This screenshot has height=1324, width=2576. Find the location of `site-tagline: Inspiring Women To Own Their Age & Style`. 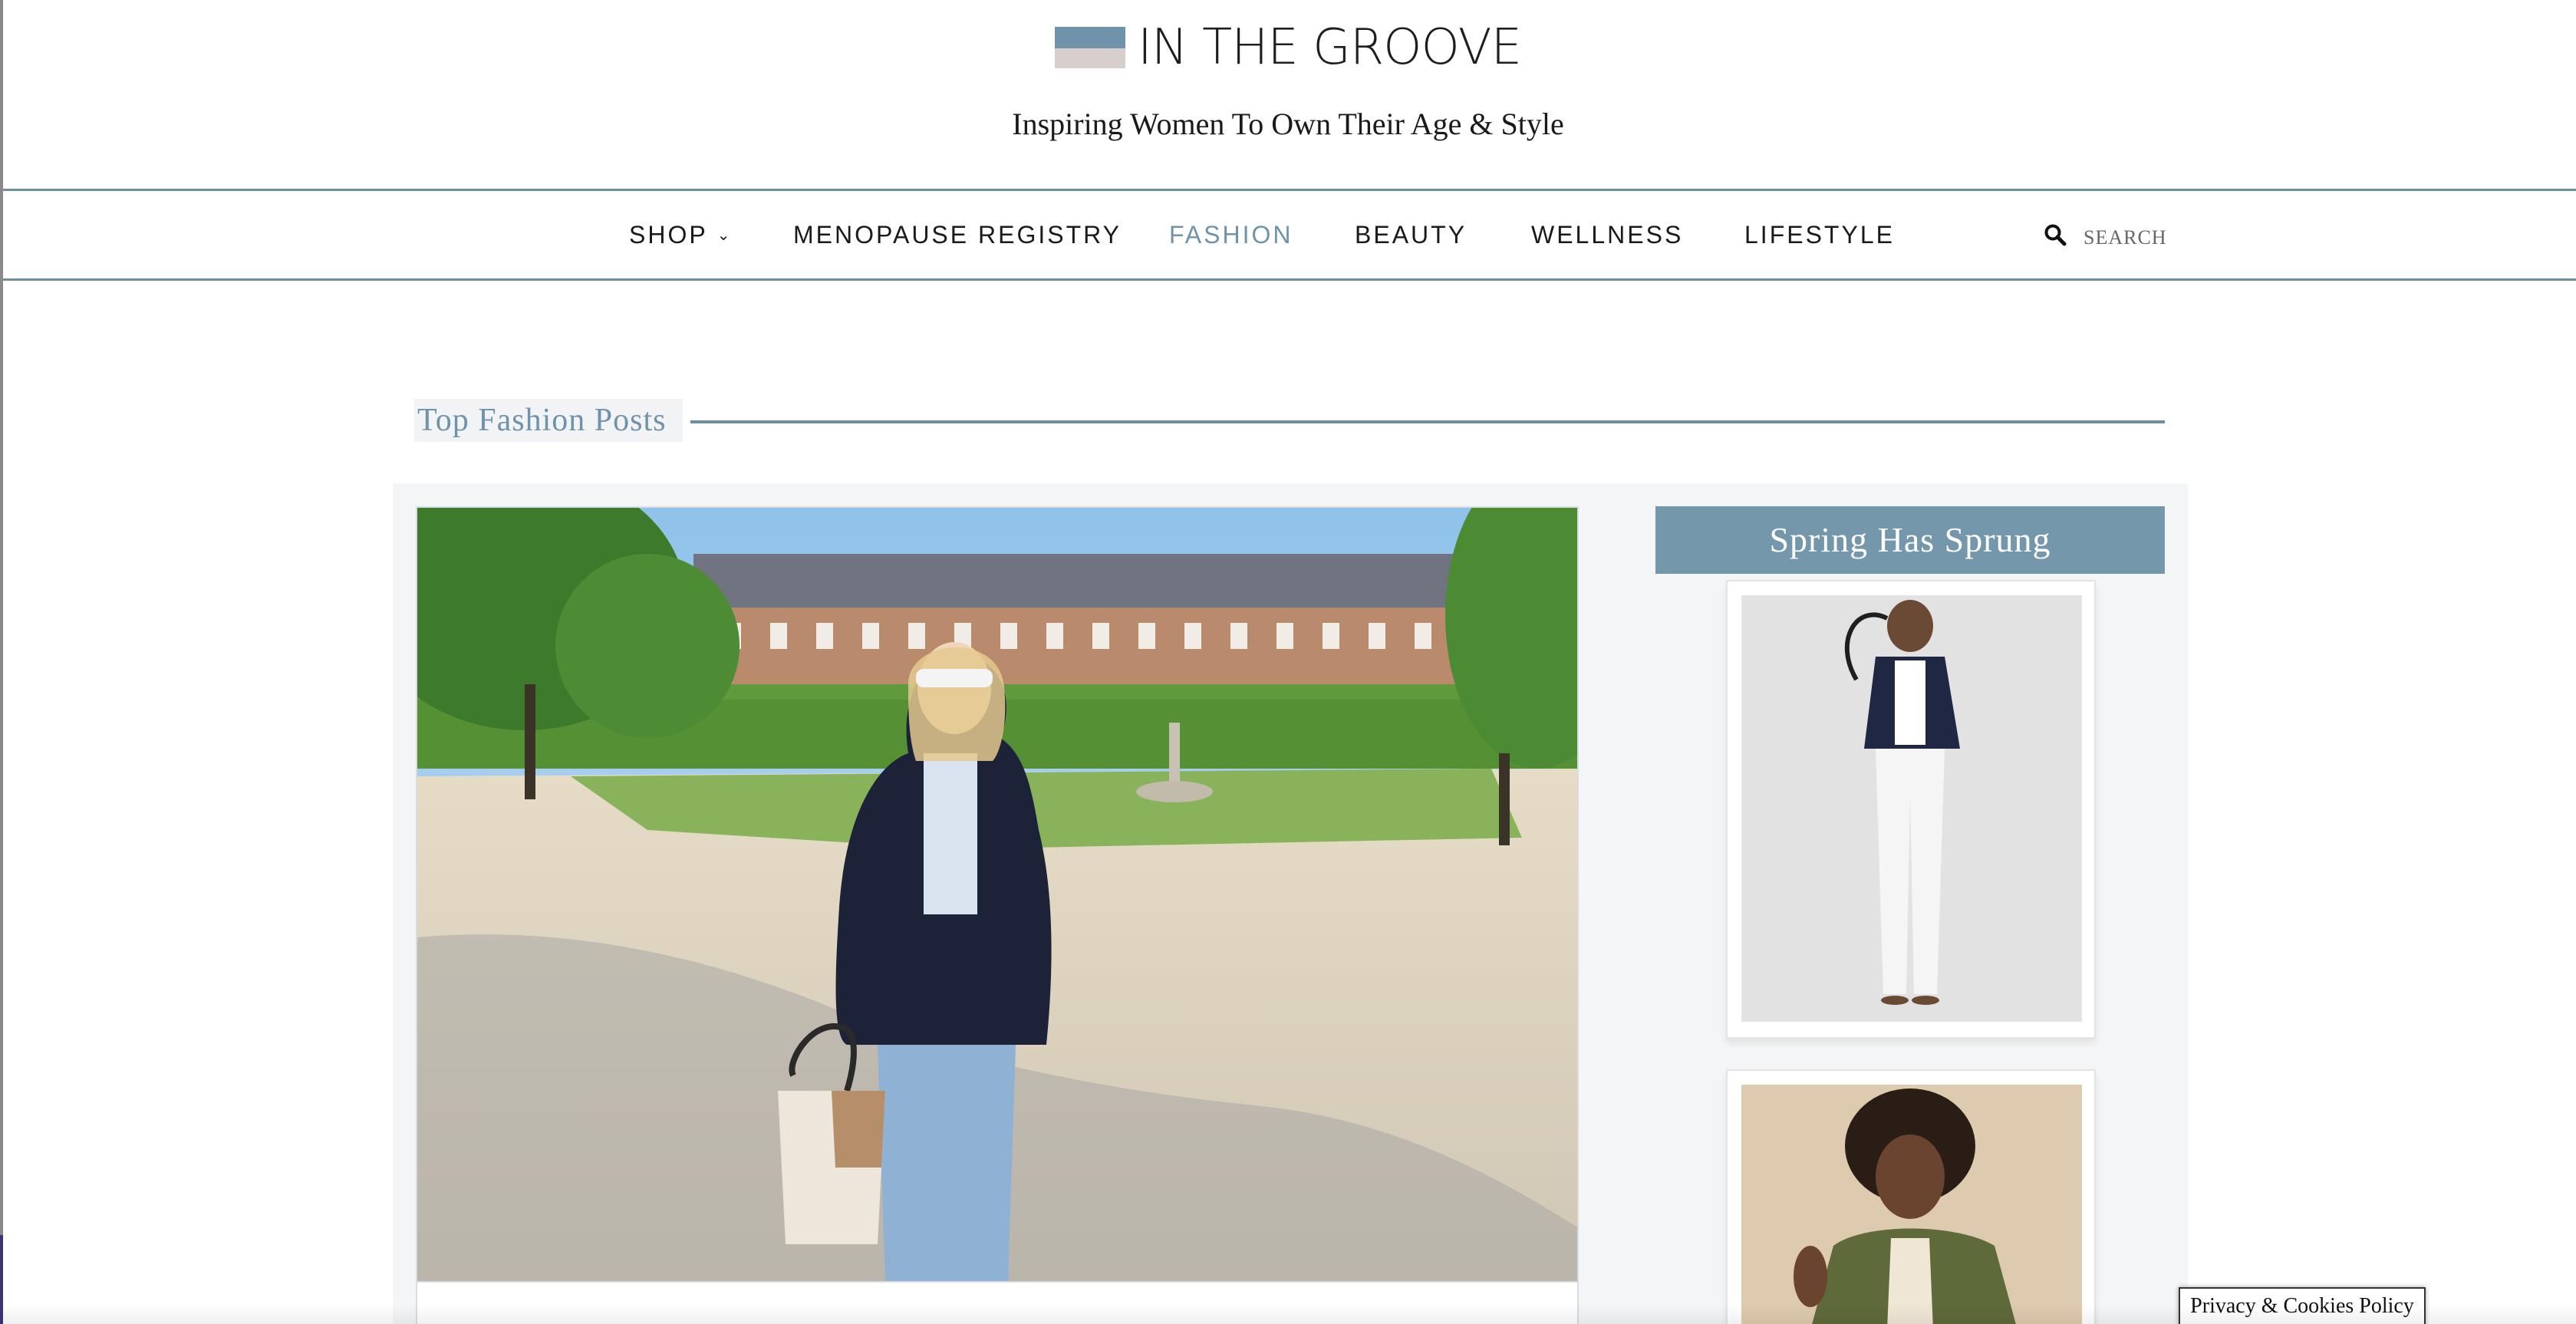

site-tagline: Inspiring Women To Own Their Age & Style is located at coordinates (1288, 124).